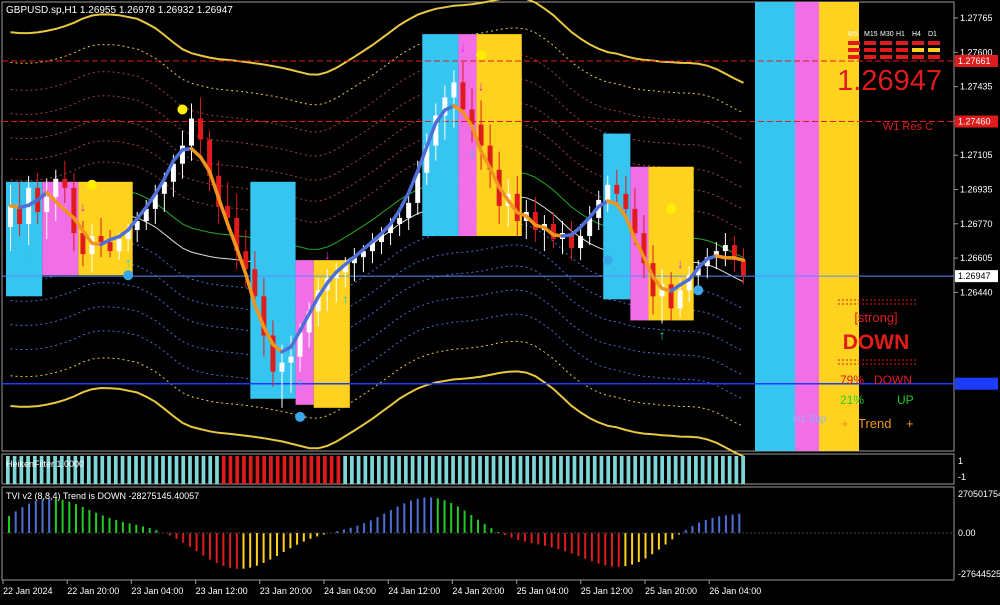  Describe the element at coordinates (607, 591) in the screenshot. I see `time-tick-label: 25 Jan 12:00` at that location.